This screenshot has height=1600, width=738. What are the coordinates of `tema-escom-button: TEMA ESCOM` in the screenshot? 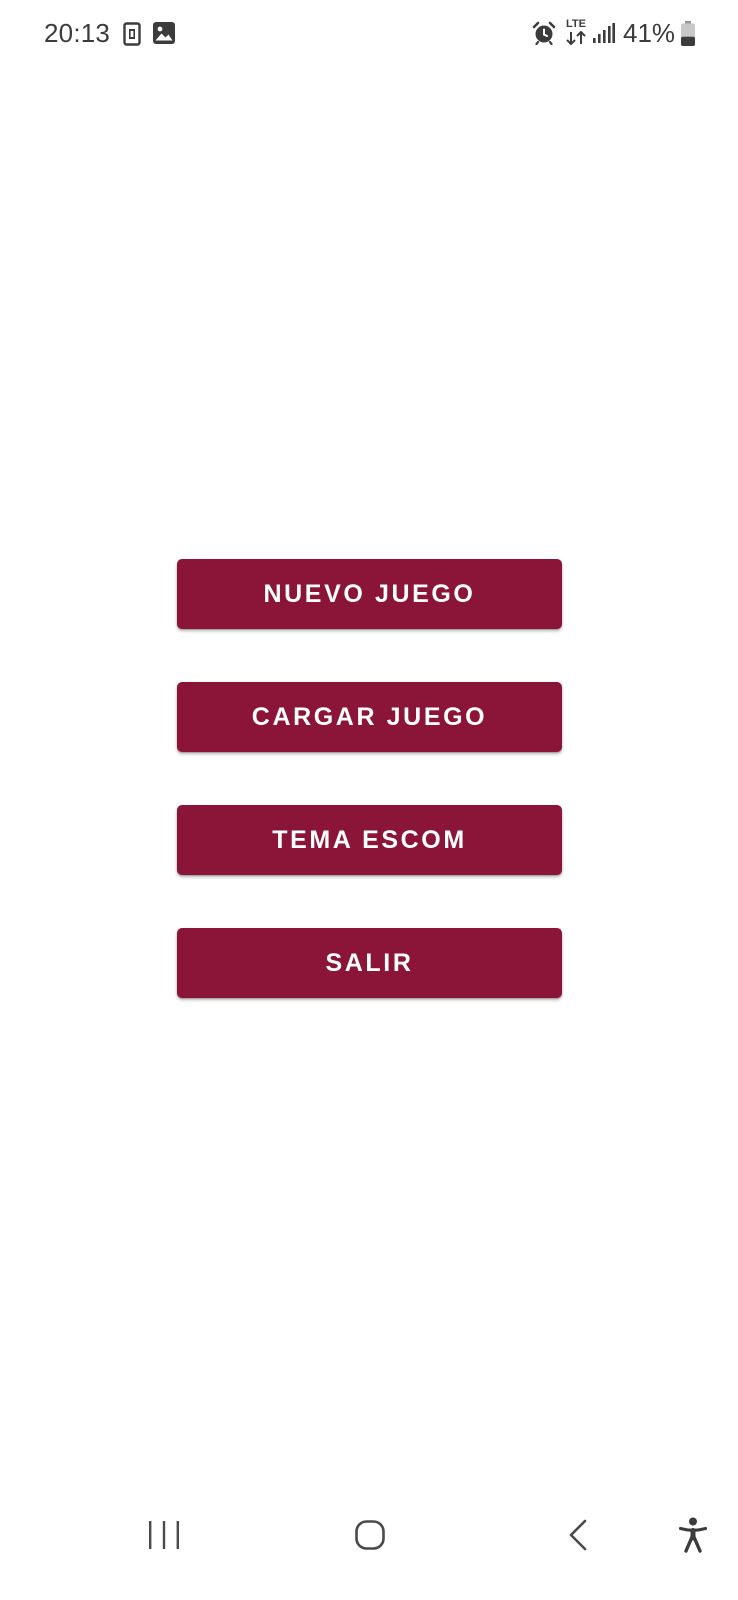 It's located at (369, 840).